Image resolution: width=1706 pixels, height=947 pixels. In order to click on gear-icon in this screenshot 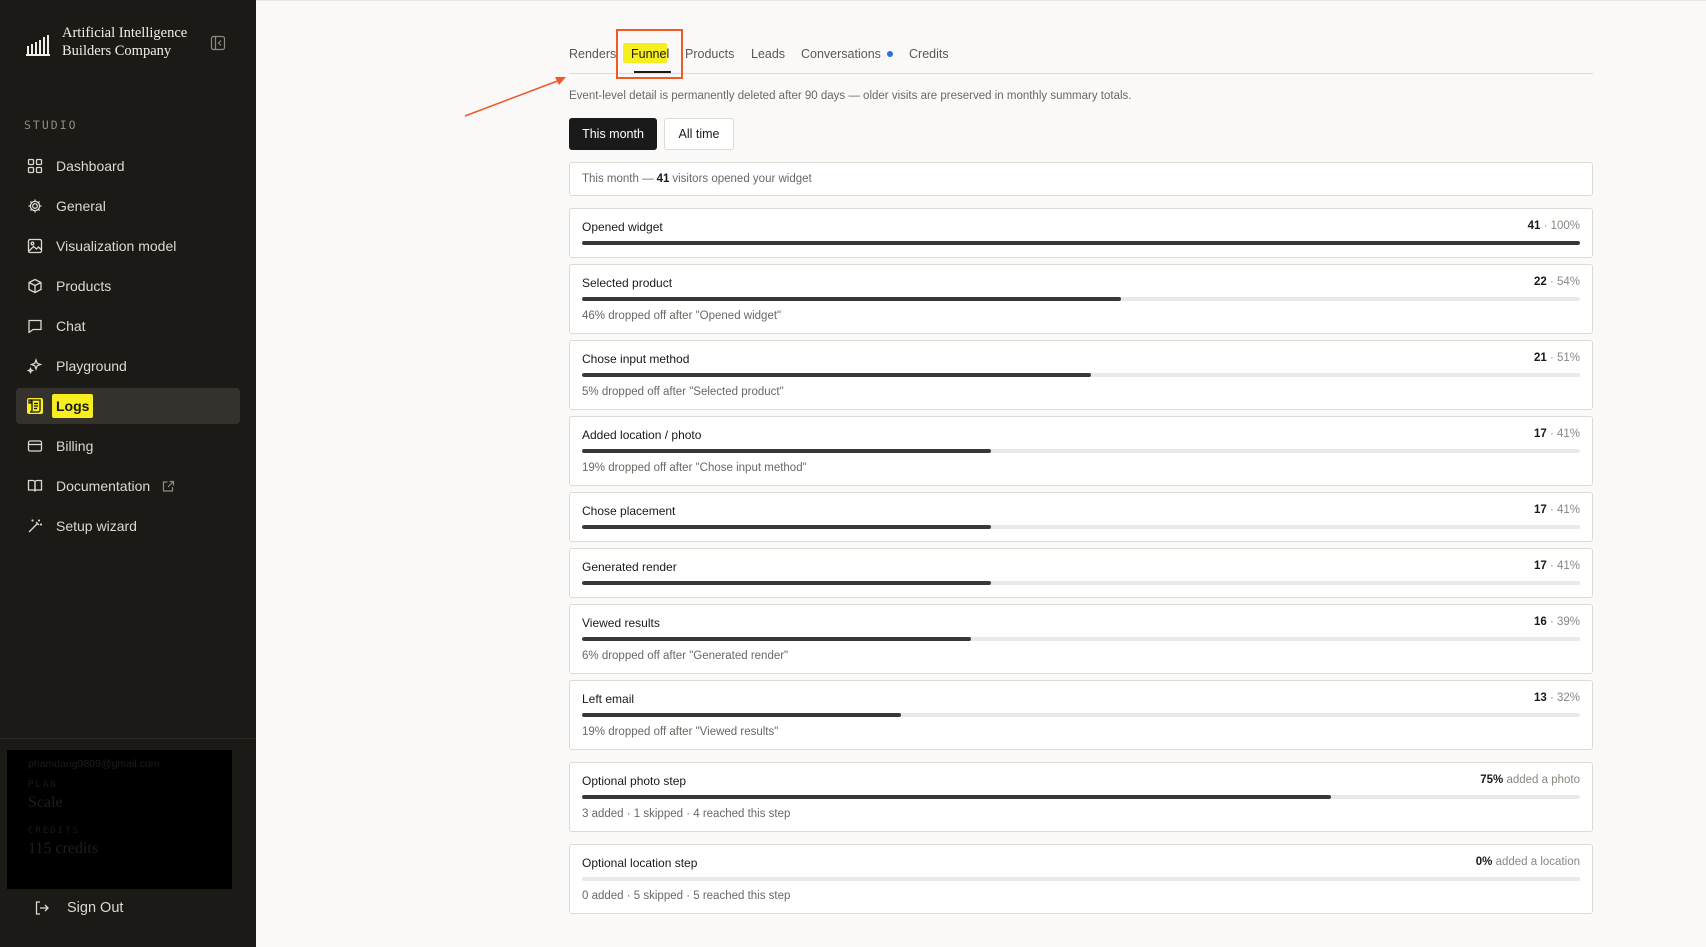, I will do `click(35, 206)`.